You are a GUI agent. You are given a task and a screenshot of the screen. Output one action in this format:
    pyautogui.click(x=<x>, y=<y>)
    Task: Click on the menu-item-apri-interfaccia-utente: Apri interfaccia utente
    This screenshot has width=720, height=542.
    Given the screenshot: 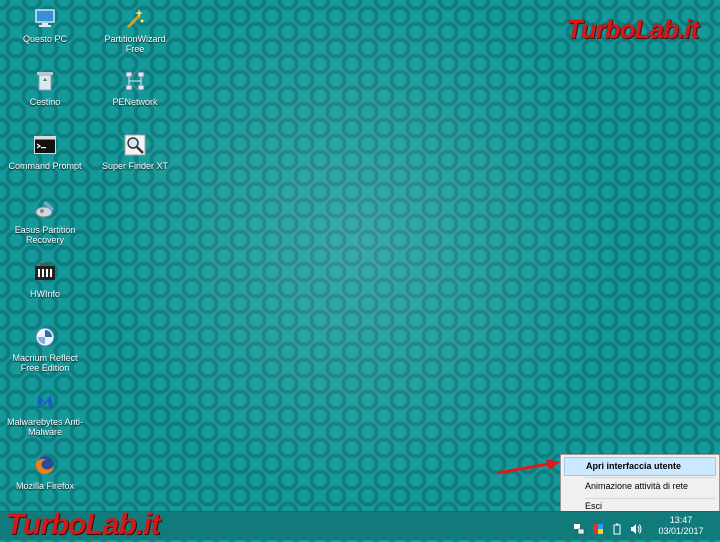 What is the action you would take?
    pyautogui.click(x=640, y=466)
    